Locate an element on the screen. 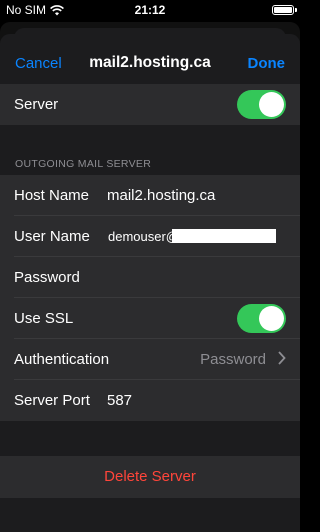 This screenshot has height=532, width=320. user-name-label: User Name is located at coordinates (52, 236).